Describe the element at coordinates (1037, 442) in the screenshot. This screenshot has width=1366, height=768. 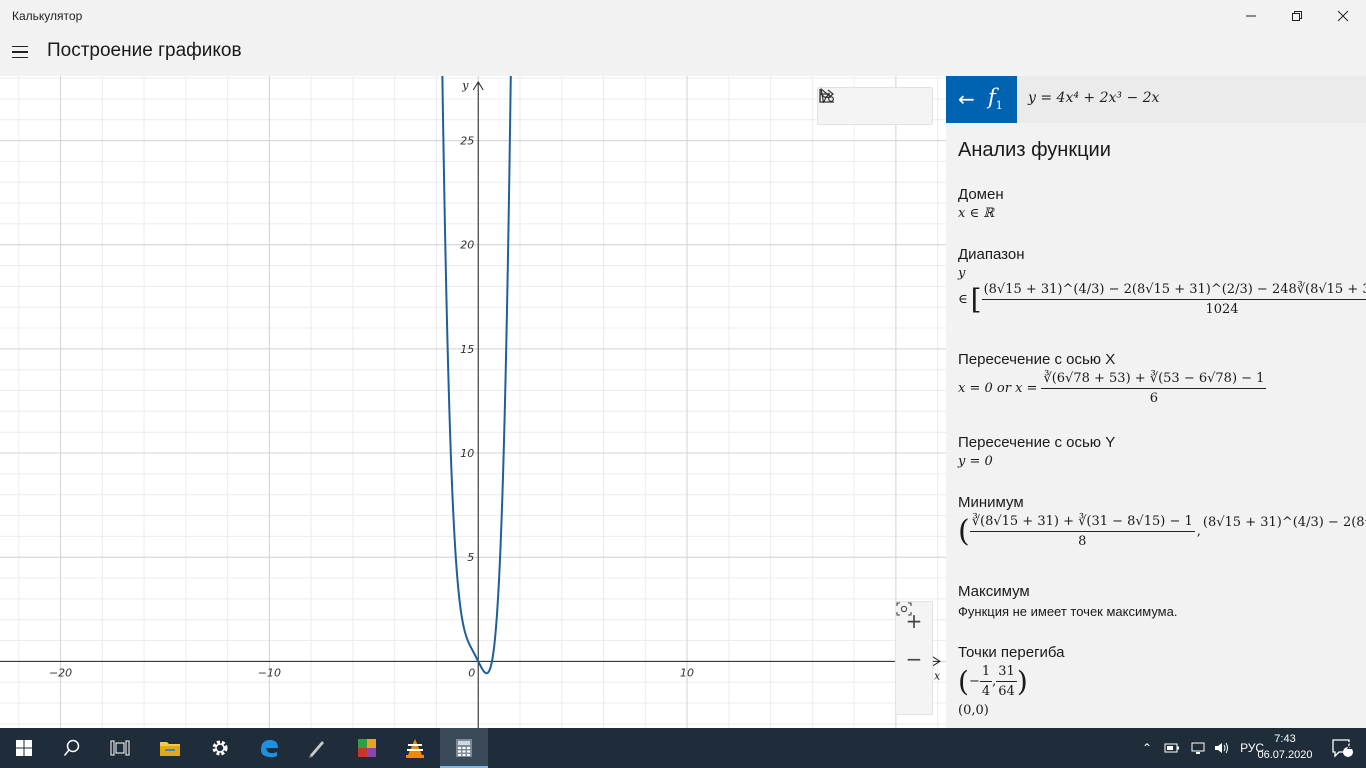
I see `y-intercept-heading: Пересечение с осью Y` at that location.